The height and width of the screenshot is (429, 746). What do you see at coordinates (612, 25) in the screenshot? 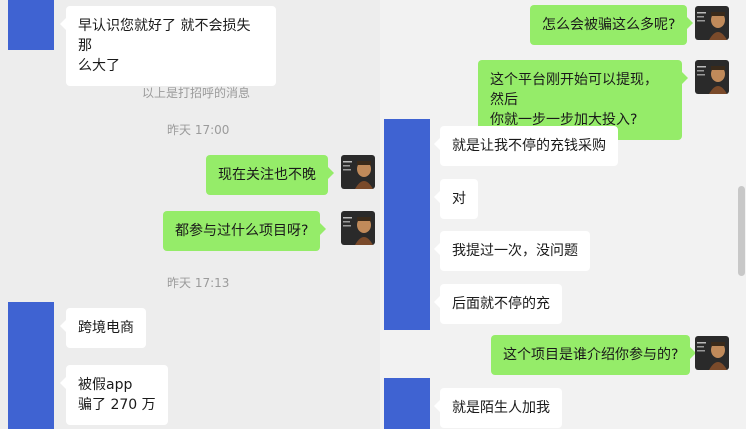
I see `message-bubble-outgoing: 怎么会被骗这么多呢?` at bounding box center [612, 25].